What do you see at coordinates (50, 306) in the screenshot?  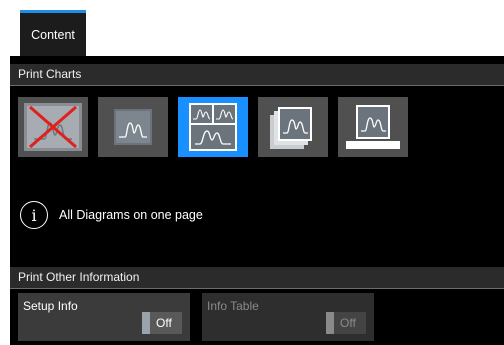 I see `setup-info-label: Setup Info` at bounding box center [50, 306].